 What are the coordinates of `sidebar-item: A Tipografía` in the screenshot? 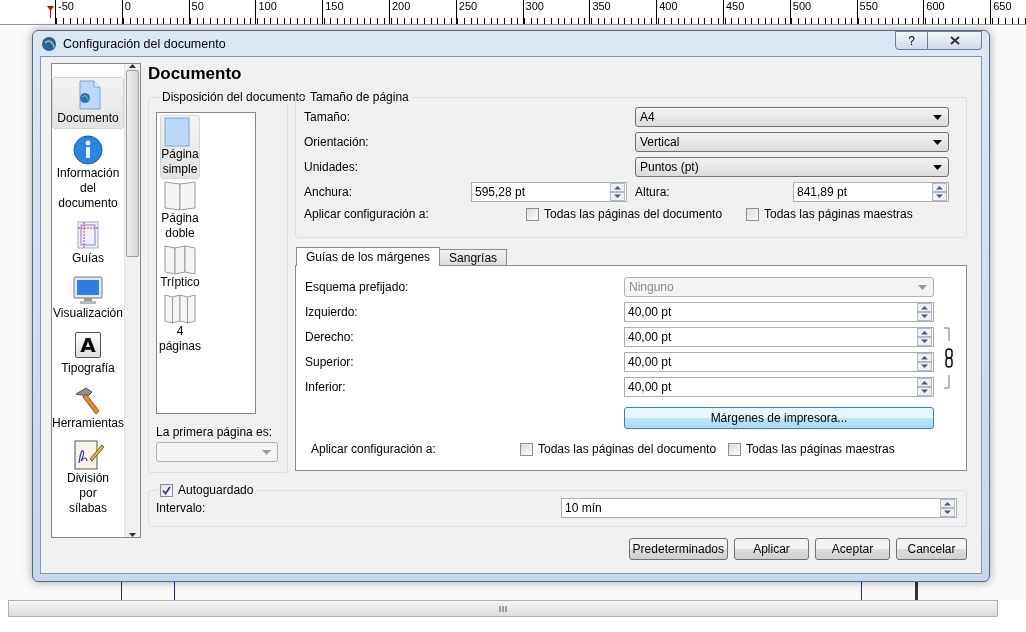 It's located at (88, 353).